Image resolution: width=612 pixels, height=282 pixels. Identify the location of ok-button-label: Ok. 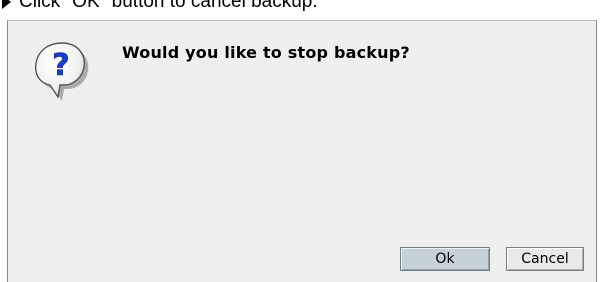
(445, 259).